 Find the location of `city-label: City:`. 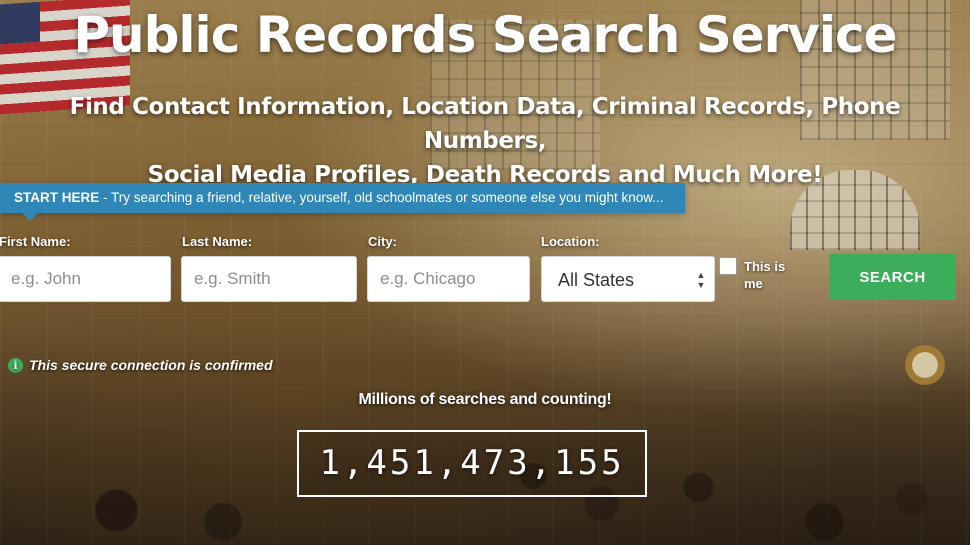

city-label: City: is located at coordinates (382, 241).